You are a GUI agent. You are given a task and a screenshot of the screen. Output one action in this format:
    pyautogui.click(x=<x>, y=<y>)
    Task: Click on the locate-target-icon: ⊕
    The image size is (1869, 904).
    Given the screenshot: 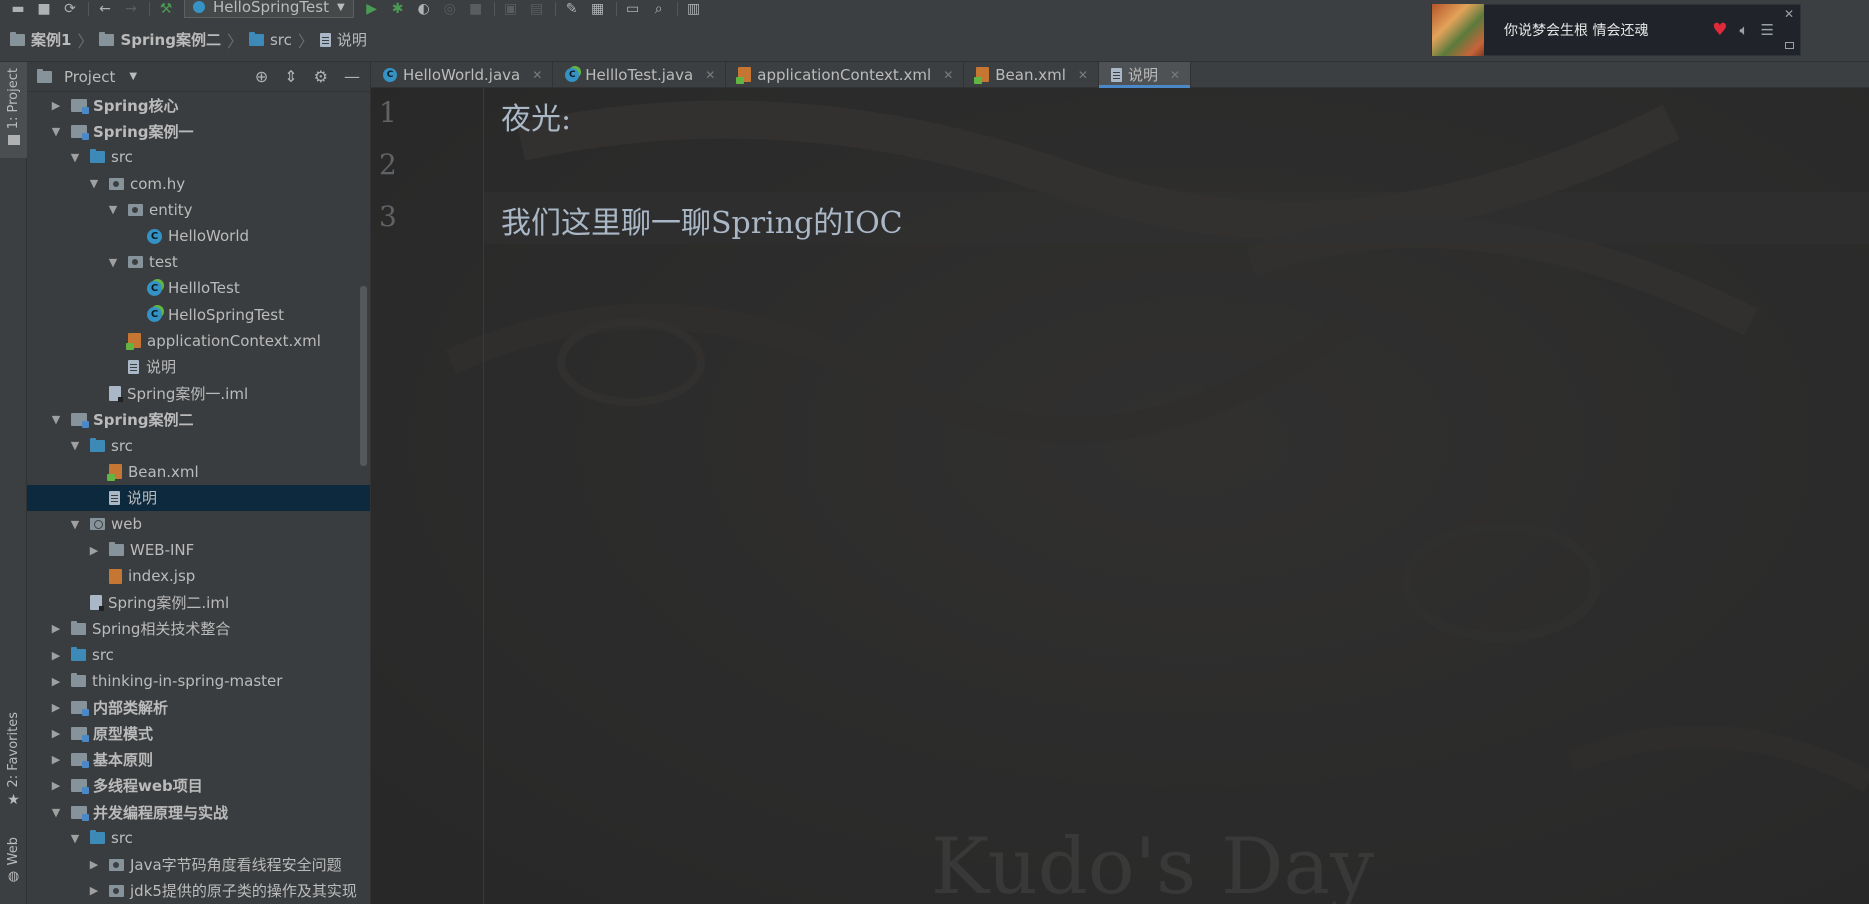 What is the action you would take?
    pyautogui.click(x=261, y=76)
    